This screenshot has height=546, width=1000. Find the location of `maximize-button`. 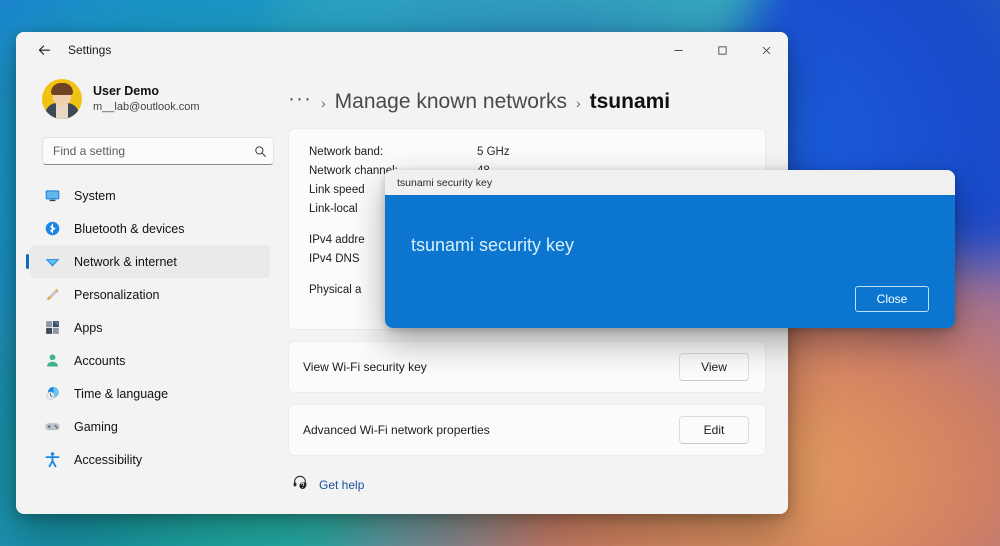

maximize-button is located at coordinates (722, 50).